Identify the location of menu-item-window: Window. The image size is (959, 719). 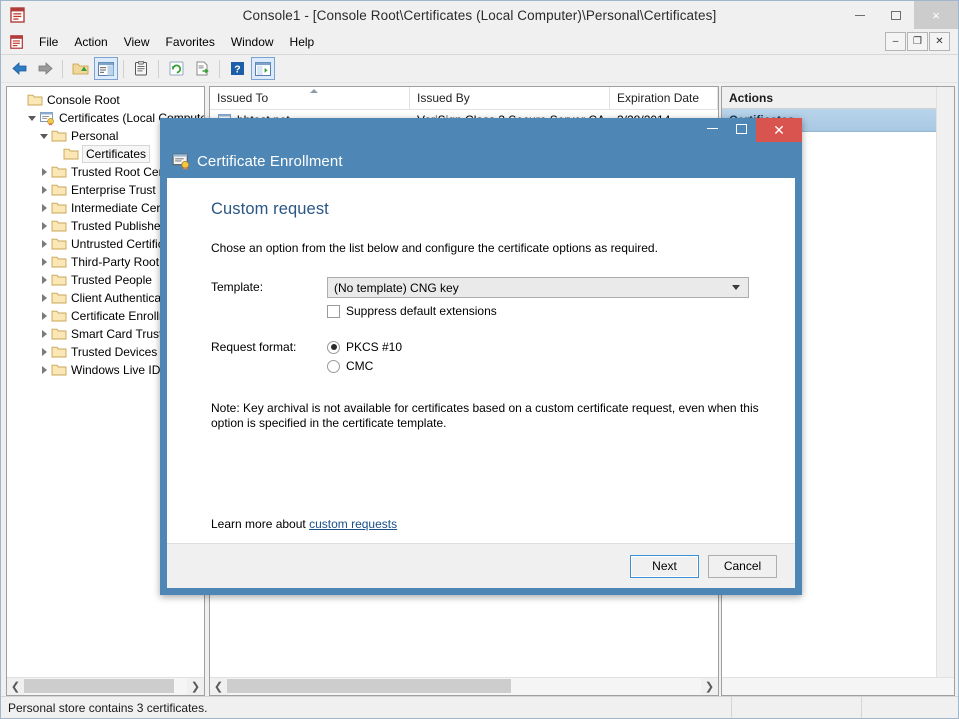
(252, 42).